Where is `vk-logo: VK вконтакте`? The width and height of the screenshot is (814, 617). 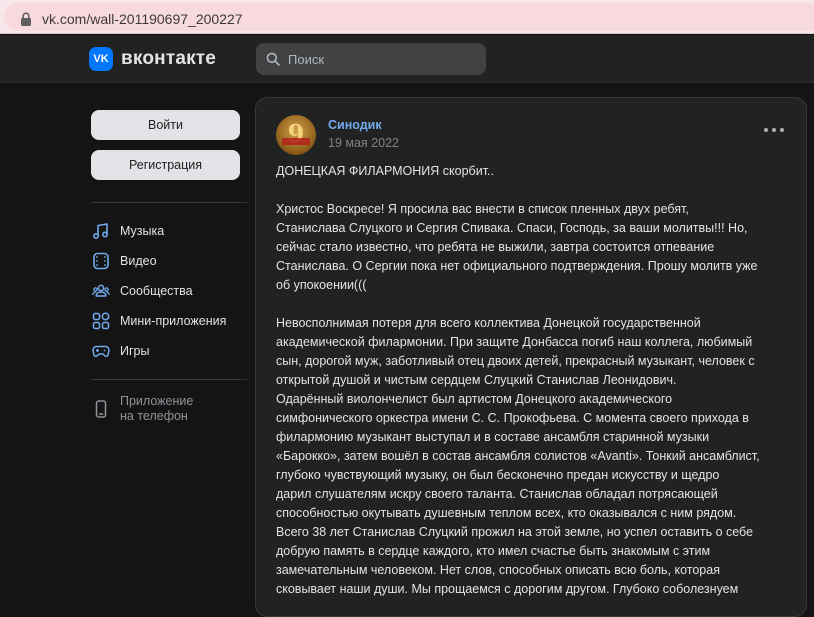
vk-logo: VK вконтакте is located at coordinates (152, 59).